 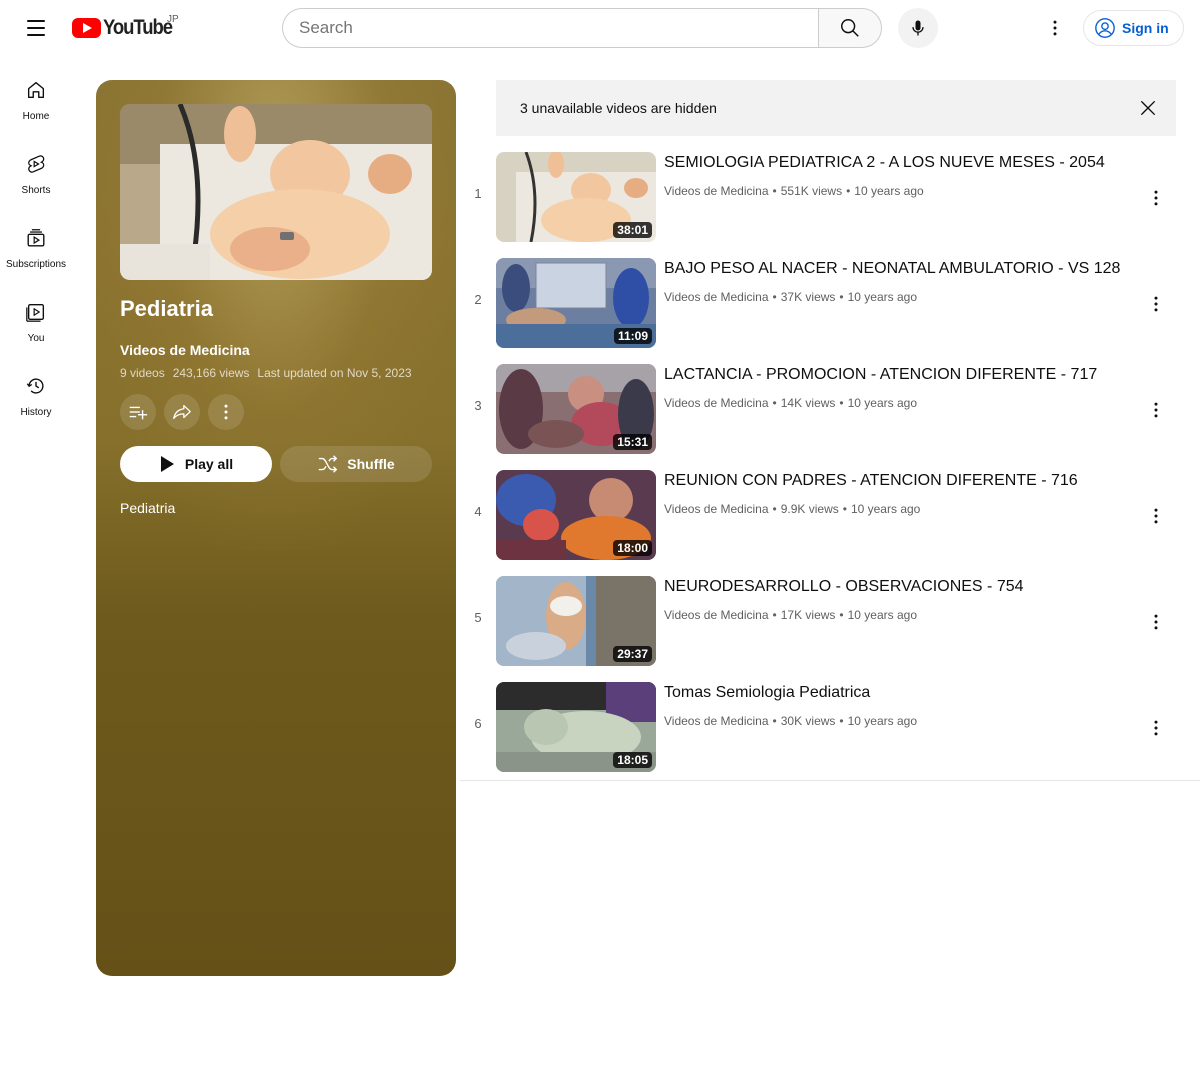 What do you see at coordinates (36, 412) in the screenshot?
I see `guide-label: History` at bounding box center [36, 412].